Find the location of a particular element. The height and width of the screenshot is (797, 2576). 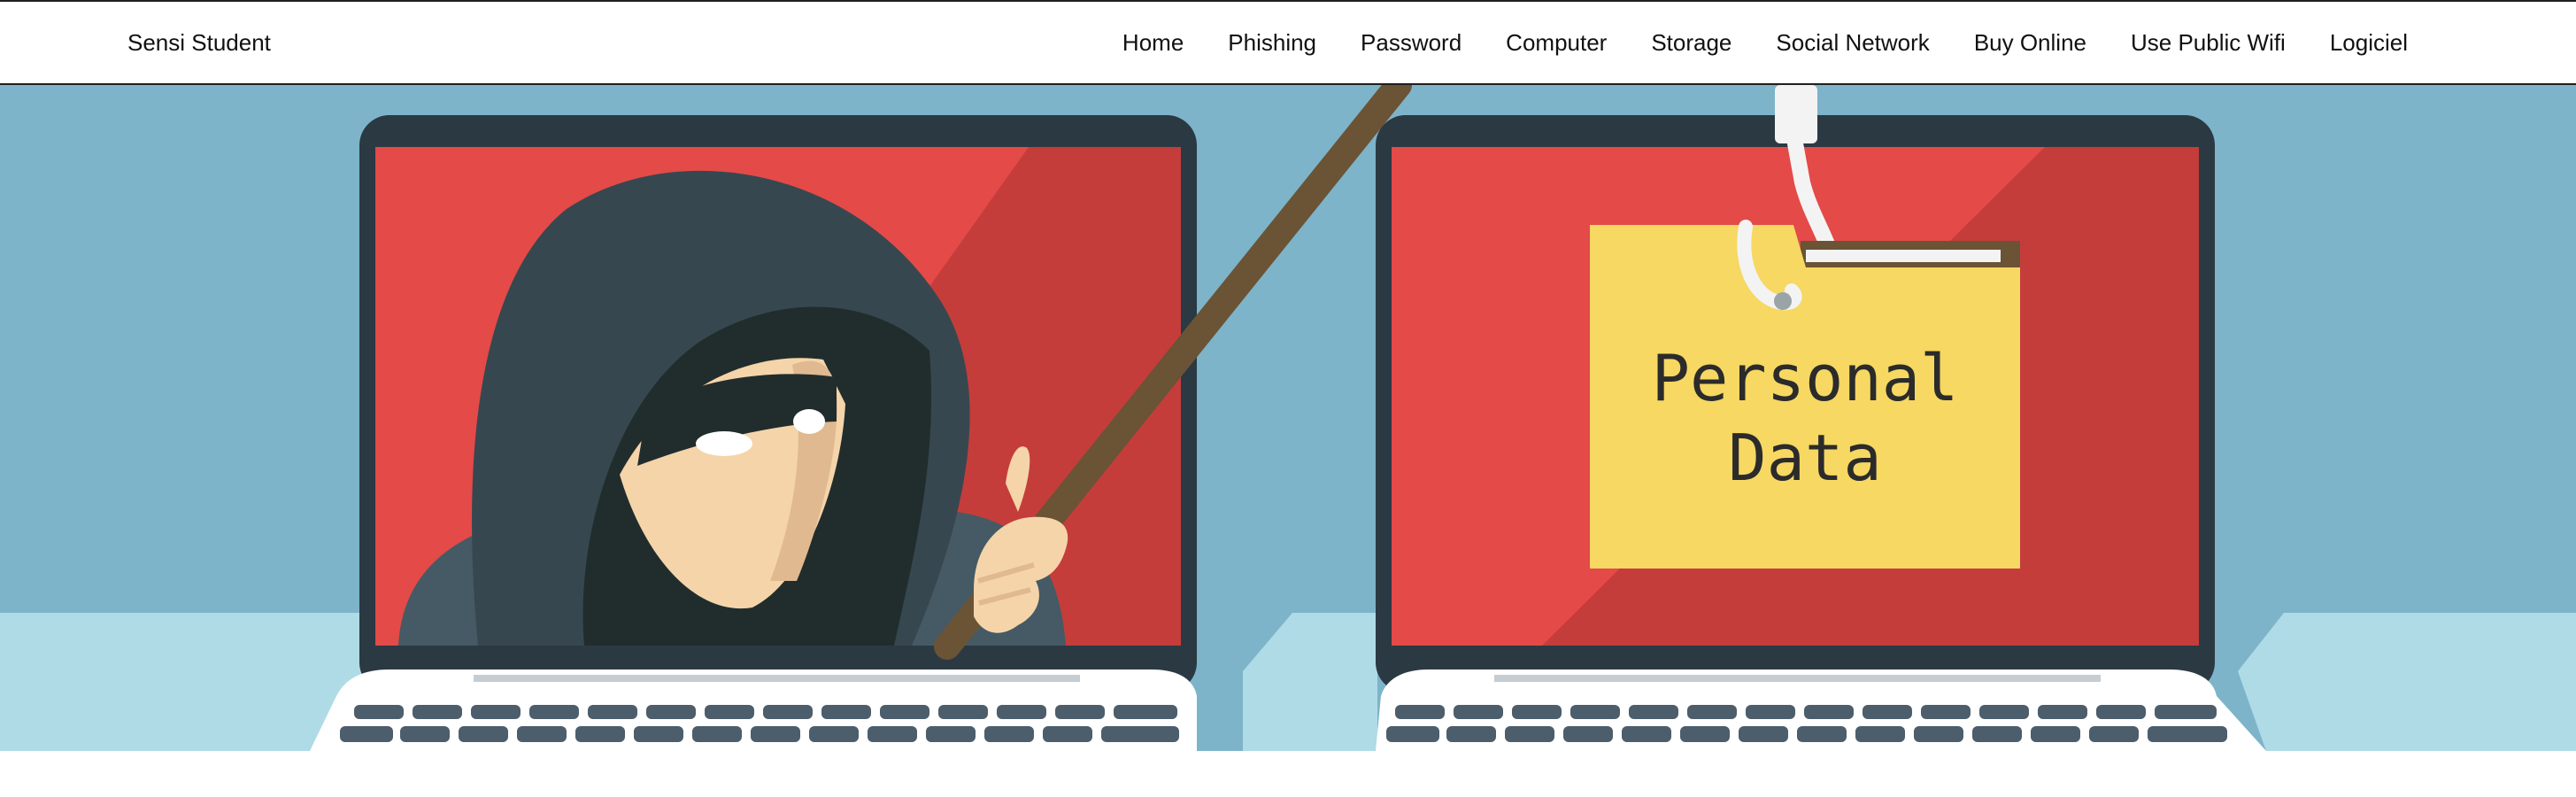

floor-left is located at coordinates (182, 682).